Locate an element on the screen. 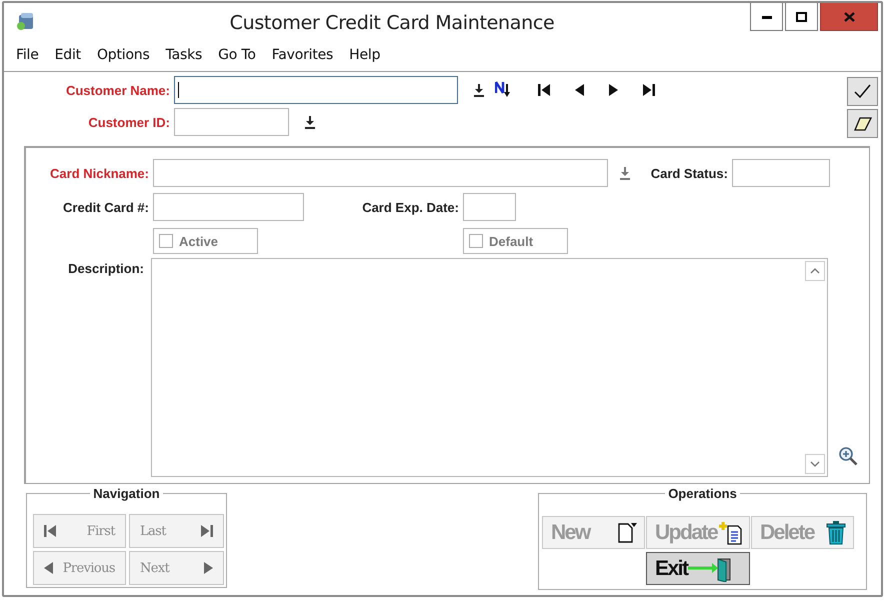  clear-button is located at coordinates (862, 123).